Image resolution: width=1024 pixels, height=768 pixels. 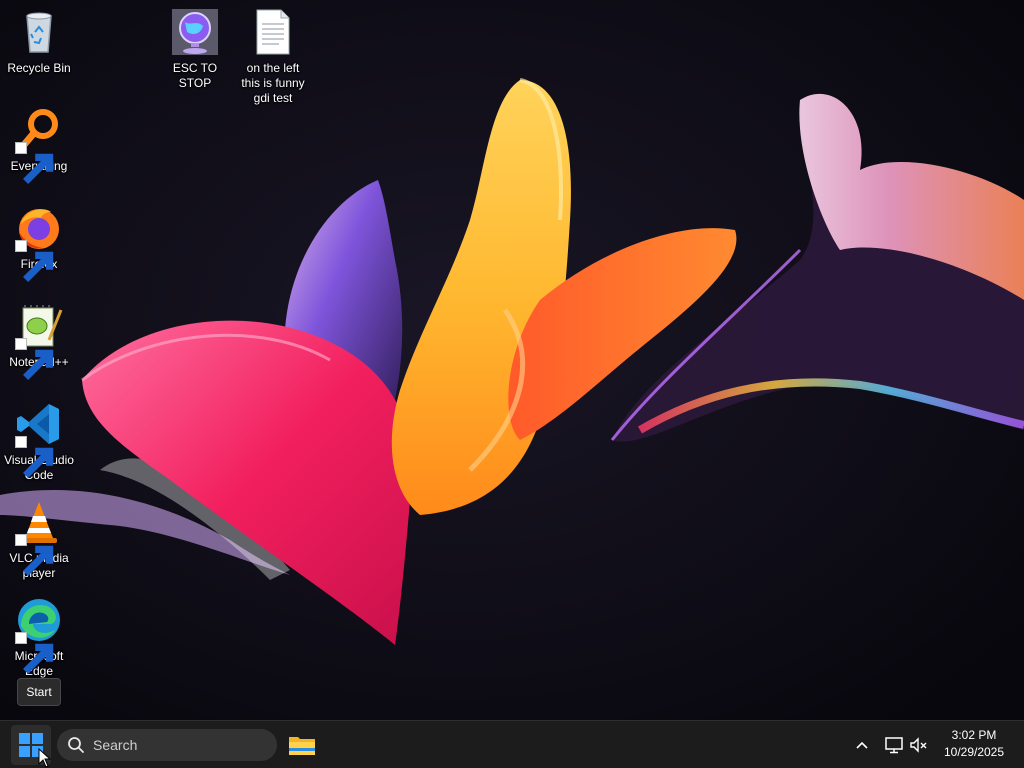 I want to click on file-explorer-button, so click(x=302, y=745).